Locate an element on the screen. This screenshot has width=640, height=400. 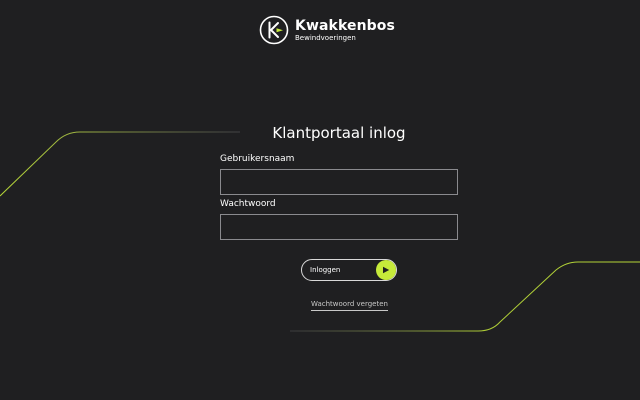
password-label: Wachtwoord is located at coordinates (248, 204).